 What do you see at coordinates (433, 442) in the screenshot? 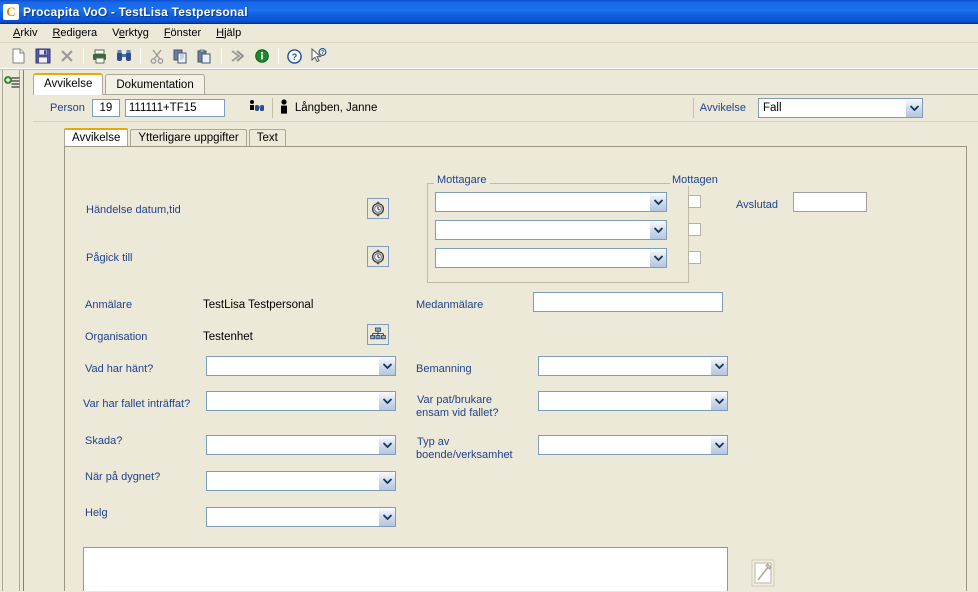
I see `typ-av-boende-label-line1: Typ av` at bounding box center [433, 442].